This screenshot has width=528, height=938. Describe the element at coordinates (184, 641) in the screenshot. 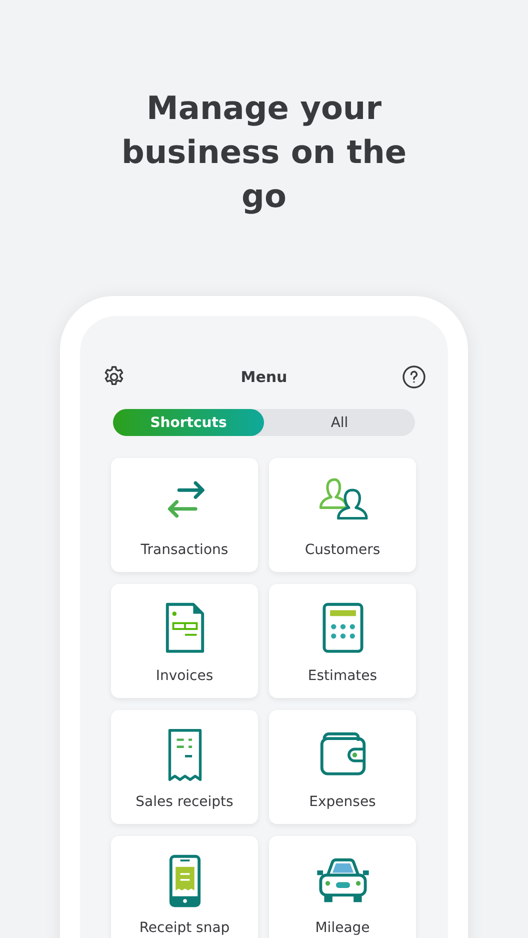

I see `shortcut-tile: Invoices` at that location.